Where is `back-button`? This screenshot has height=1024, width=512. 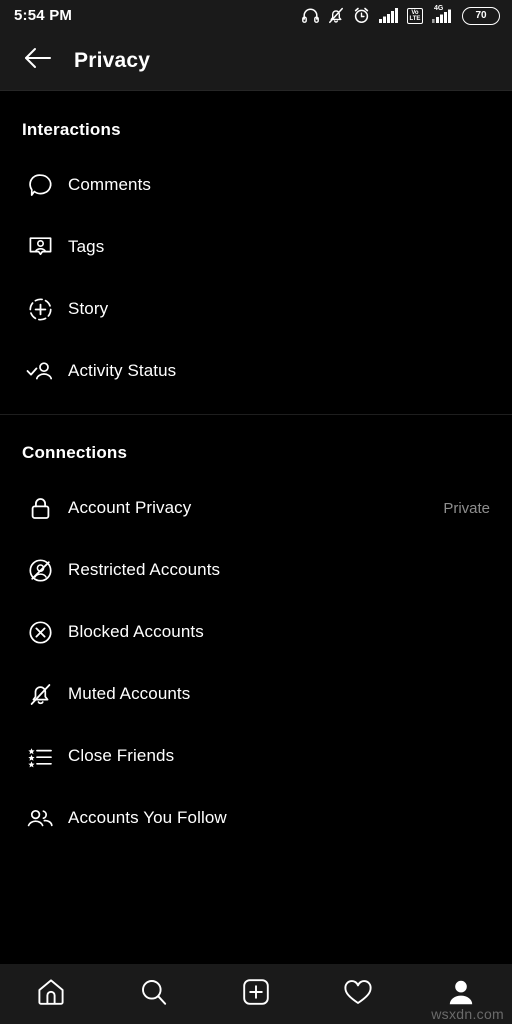 back-button is located at coordinates (38, 61).